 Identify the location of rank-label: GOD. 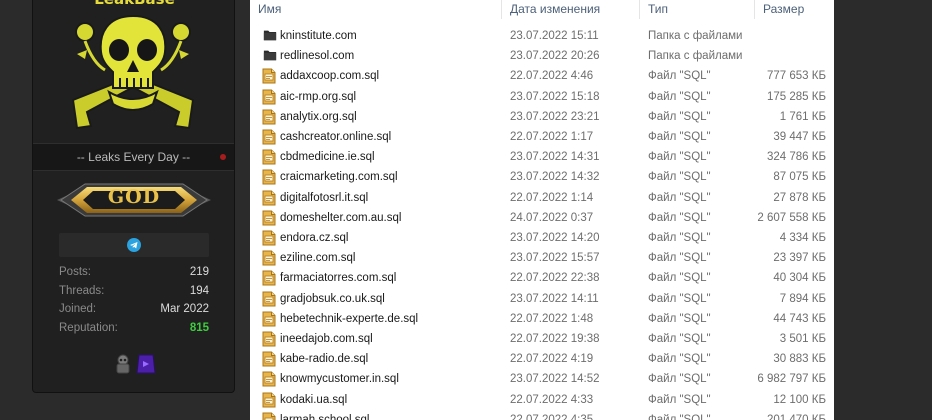
(134, 197).